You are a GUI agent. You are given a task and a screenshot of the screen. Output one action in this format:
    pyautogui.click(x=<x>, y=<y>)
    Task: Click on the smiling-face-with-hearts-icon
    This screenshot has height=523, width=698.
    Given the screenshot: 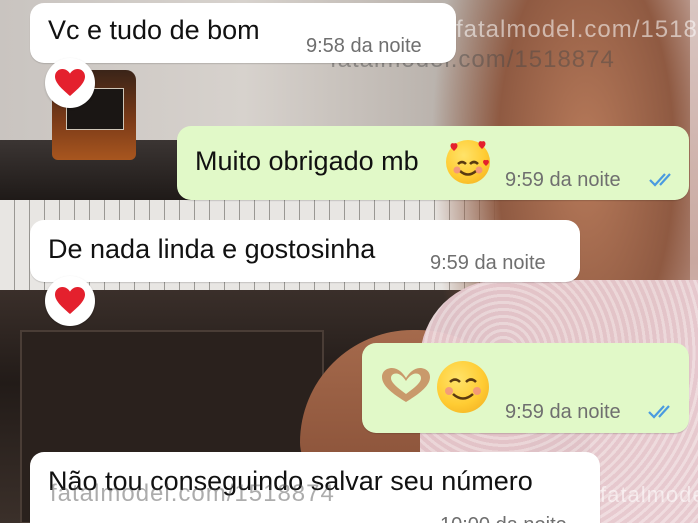 What is the action you would take?
    pyautogui.click(x=468, y=162)
    